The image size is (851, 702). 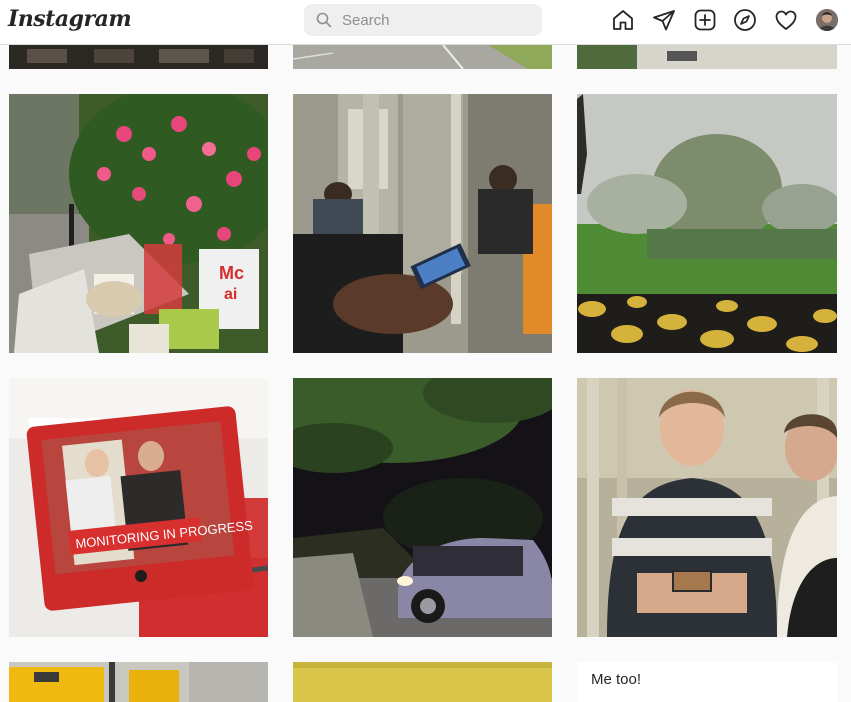 I want to click on search-input, so click(x=437, y=20).